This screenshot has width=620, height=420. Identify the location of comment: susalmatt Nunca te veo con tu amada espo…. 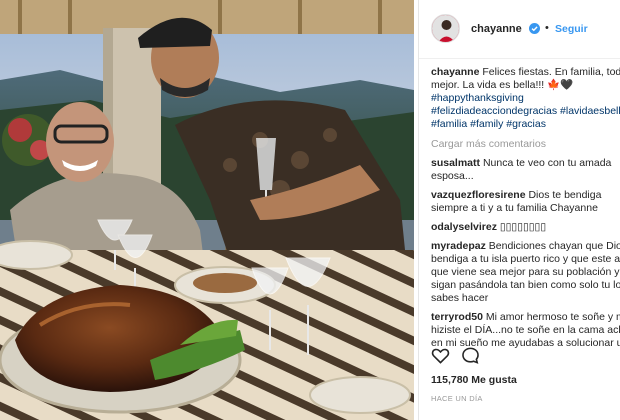
(525, 170).